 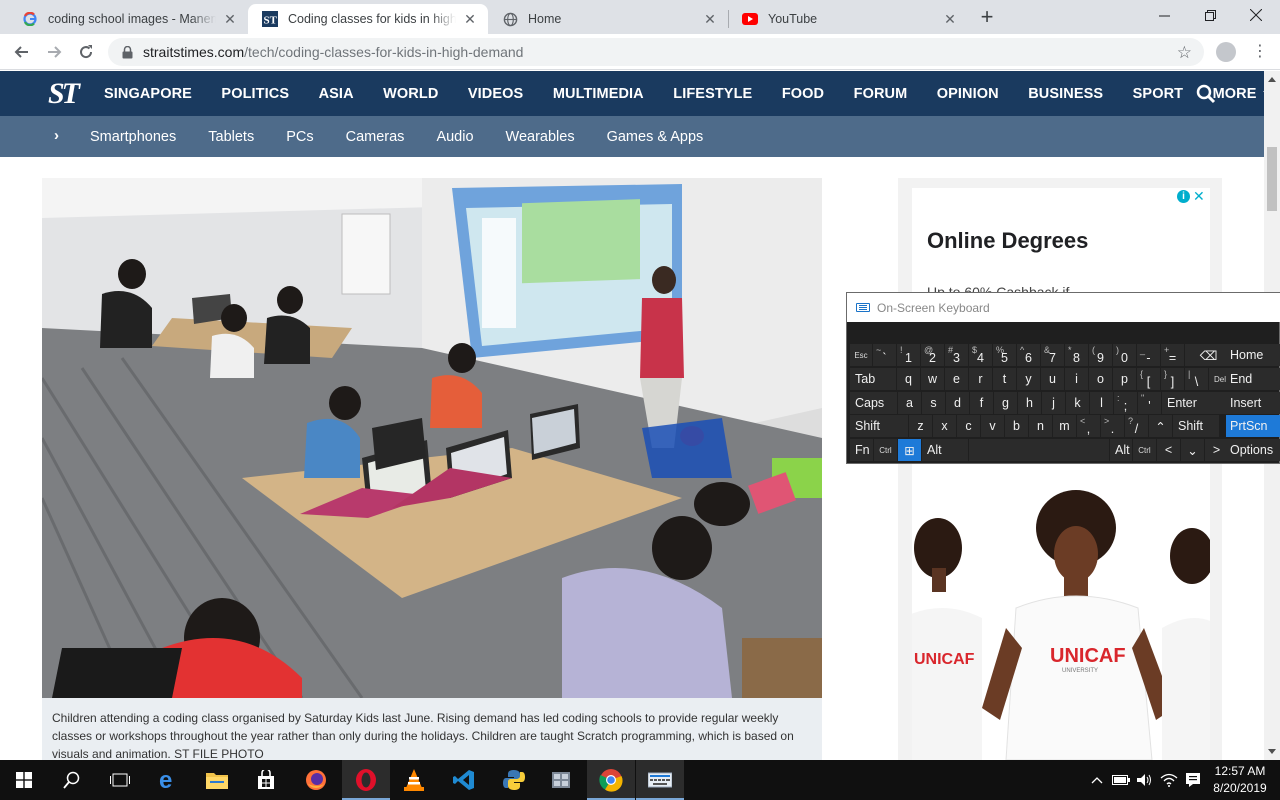 What do you see at coordinates (66, 94) in the screenshot?
I see `site-logo: ST` at bounding box center [66, 94].